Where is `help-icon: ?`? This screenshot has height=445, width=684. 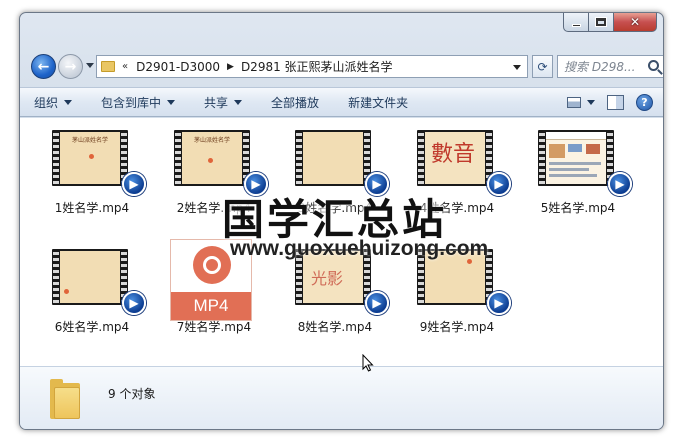
help-icon: ? is located at coordinates (644, 102).